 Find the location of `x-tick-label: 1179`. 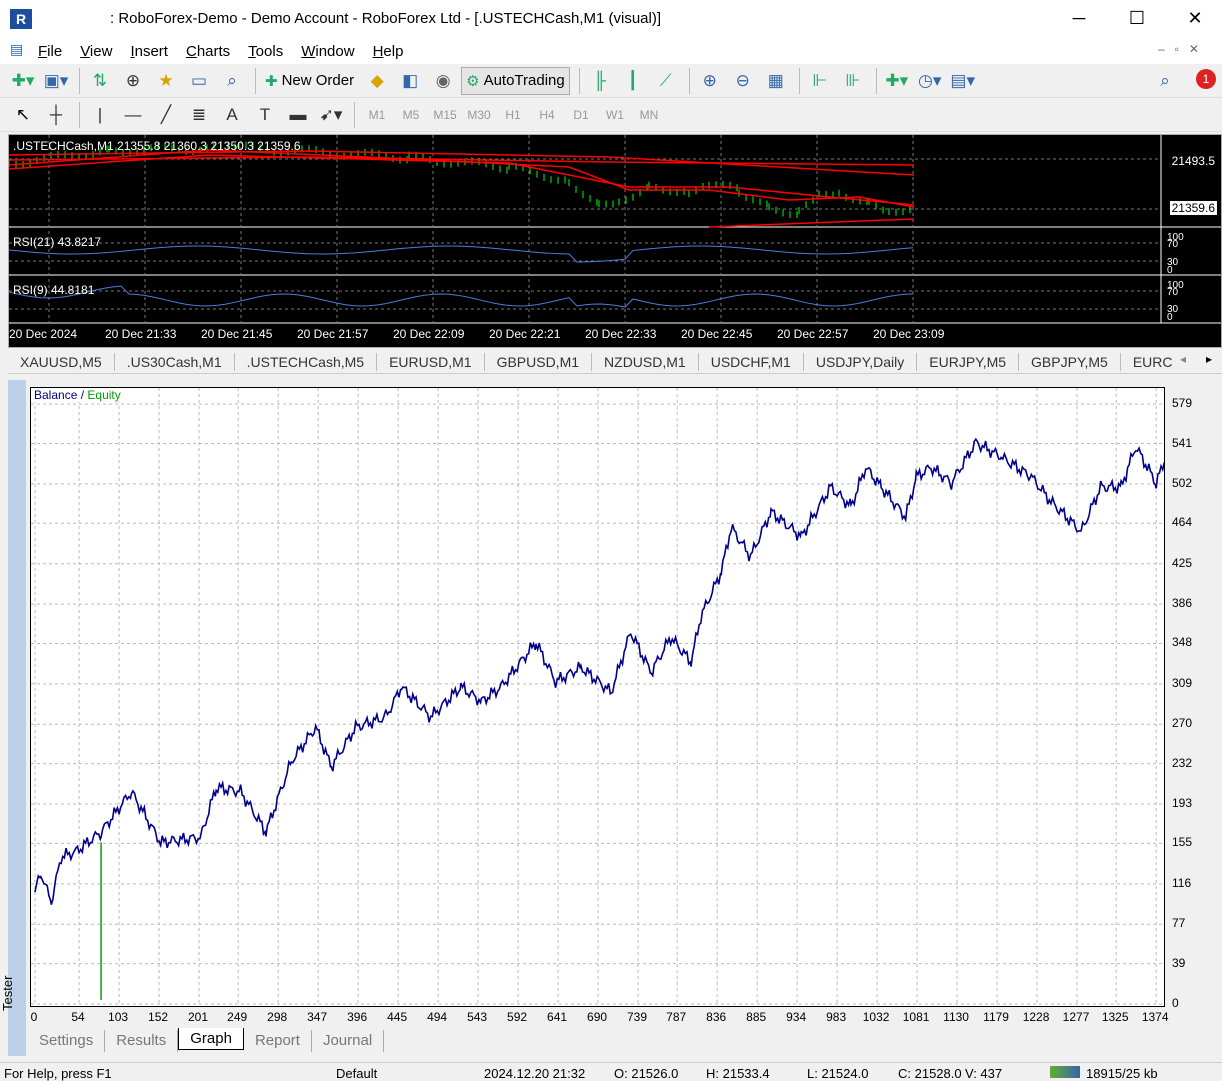

x-tick-label: 1179 is located at coordinates (996, 1017).